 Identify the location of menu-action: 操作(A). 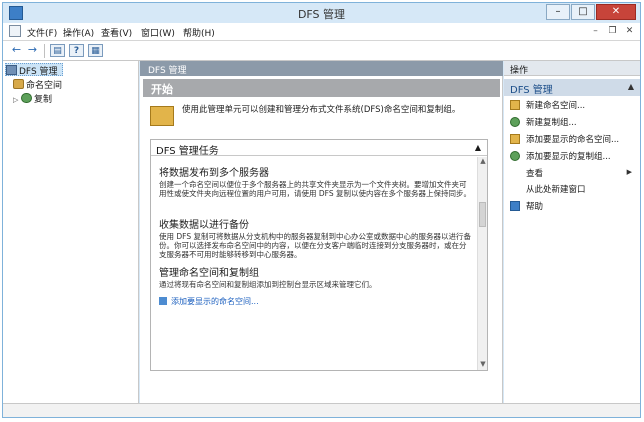
(78, 32).